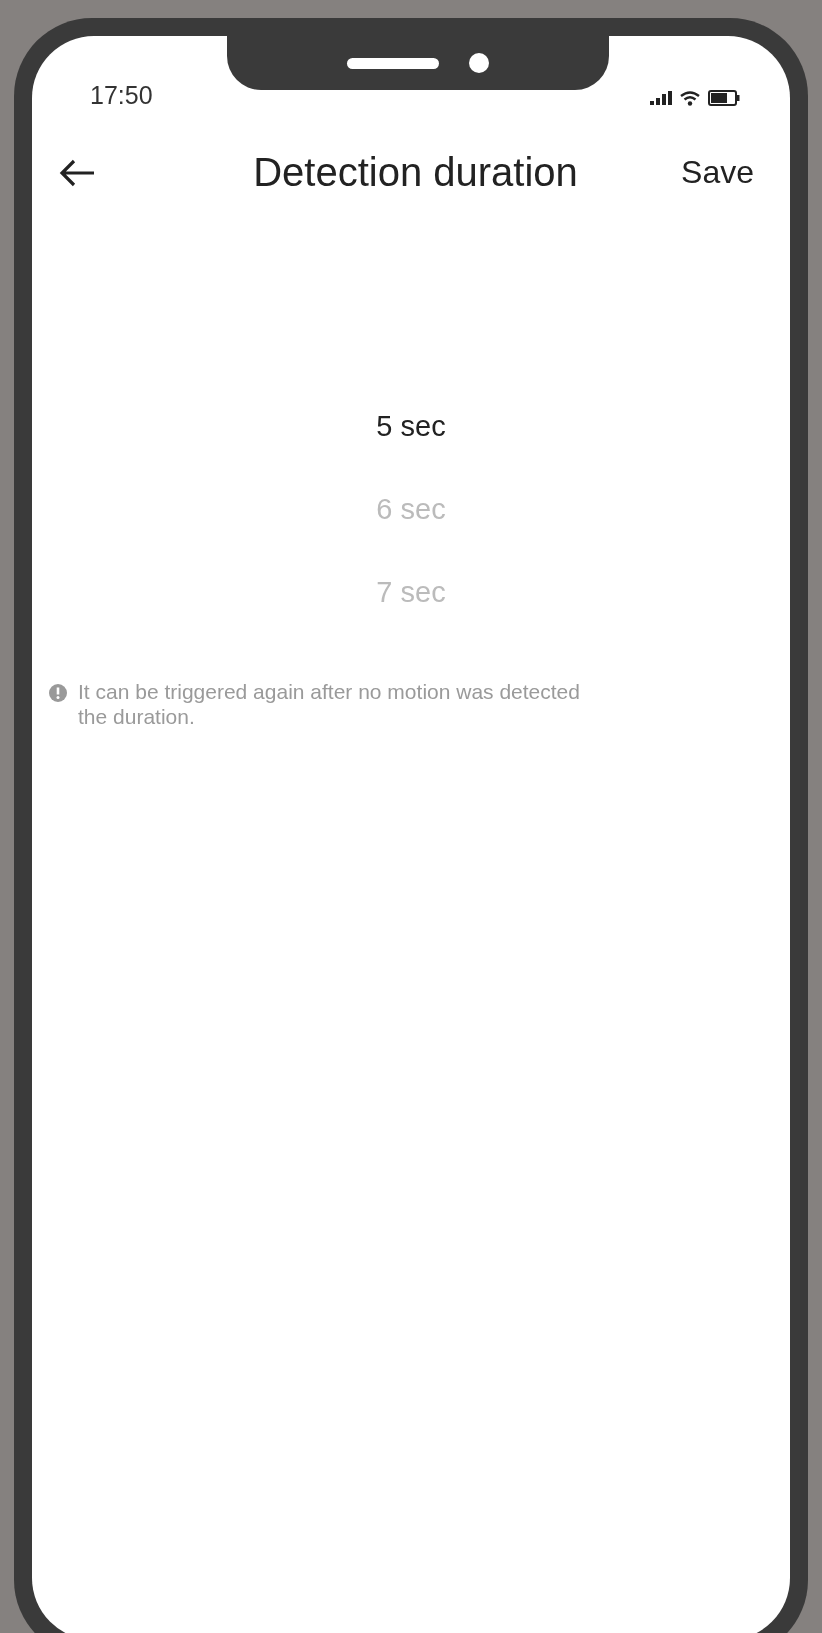 This screenshot has width=822, height=1633. What do you see at coordinates (415, 172) in the screenshot?
I see `page-title: Detection duration` at bounding box center [415, 172].